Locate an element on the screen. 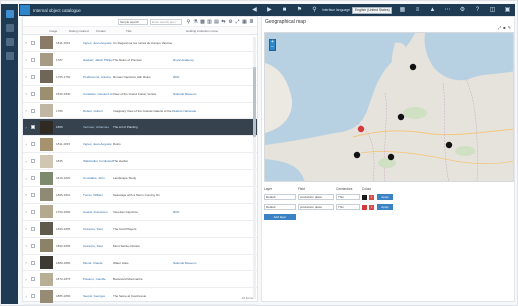 The width and height of the screenshot is (518, 306). back-icon: ◀ is located at coordinates (254, 10).